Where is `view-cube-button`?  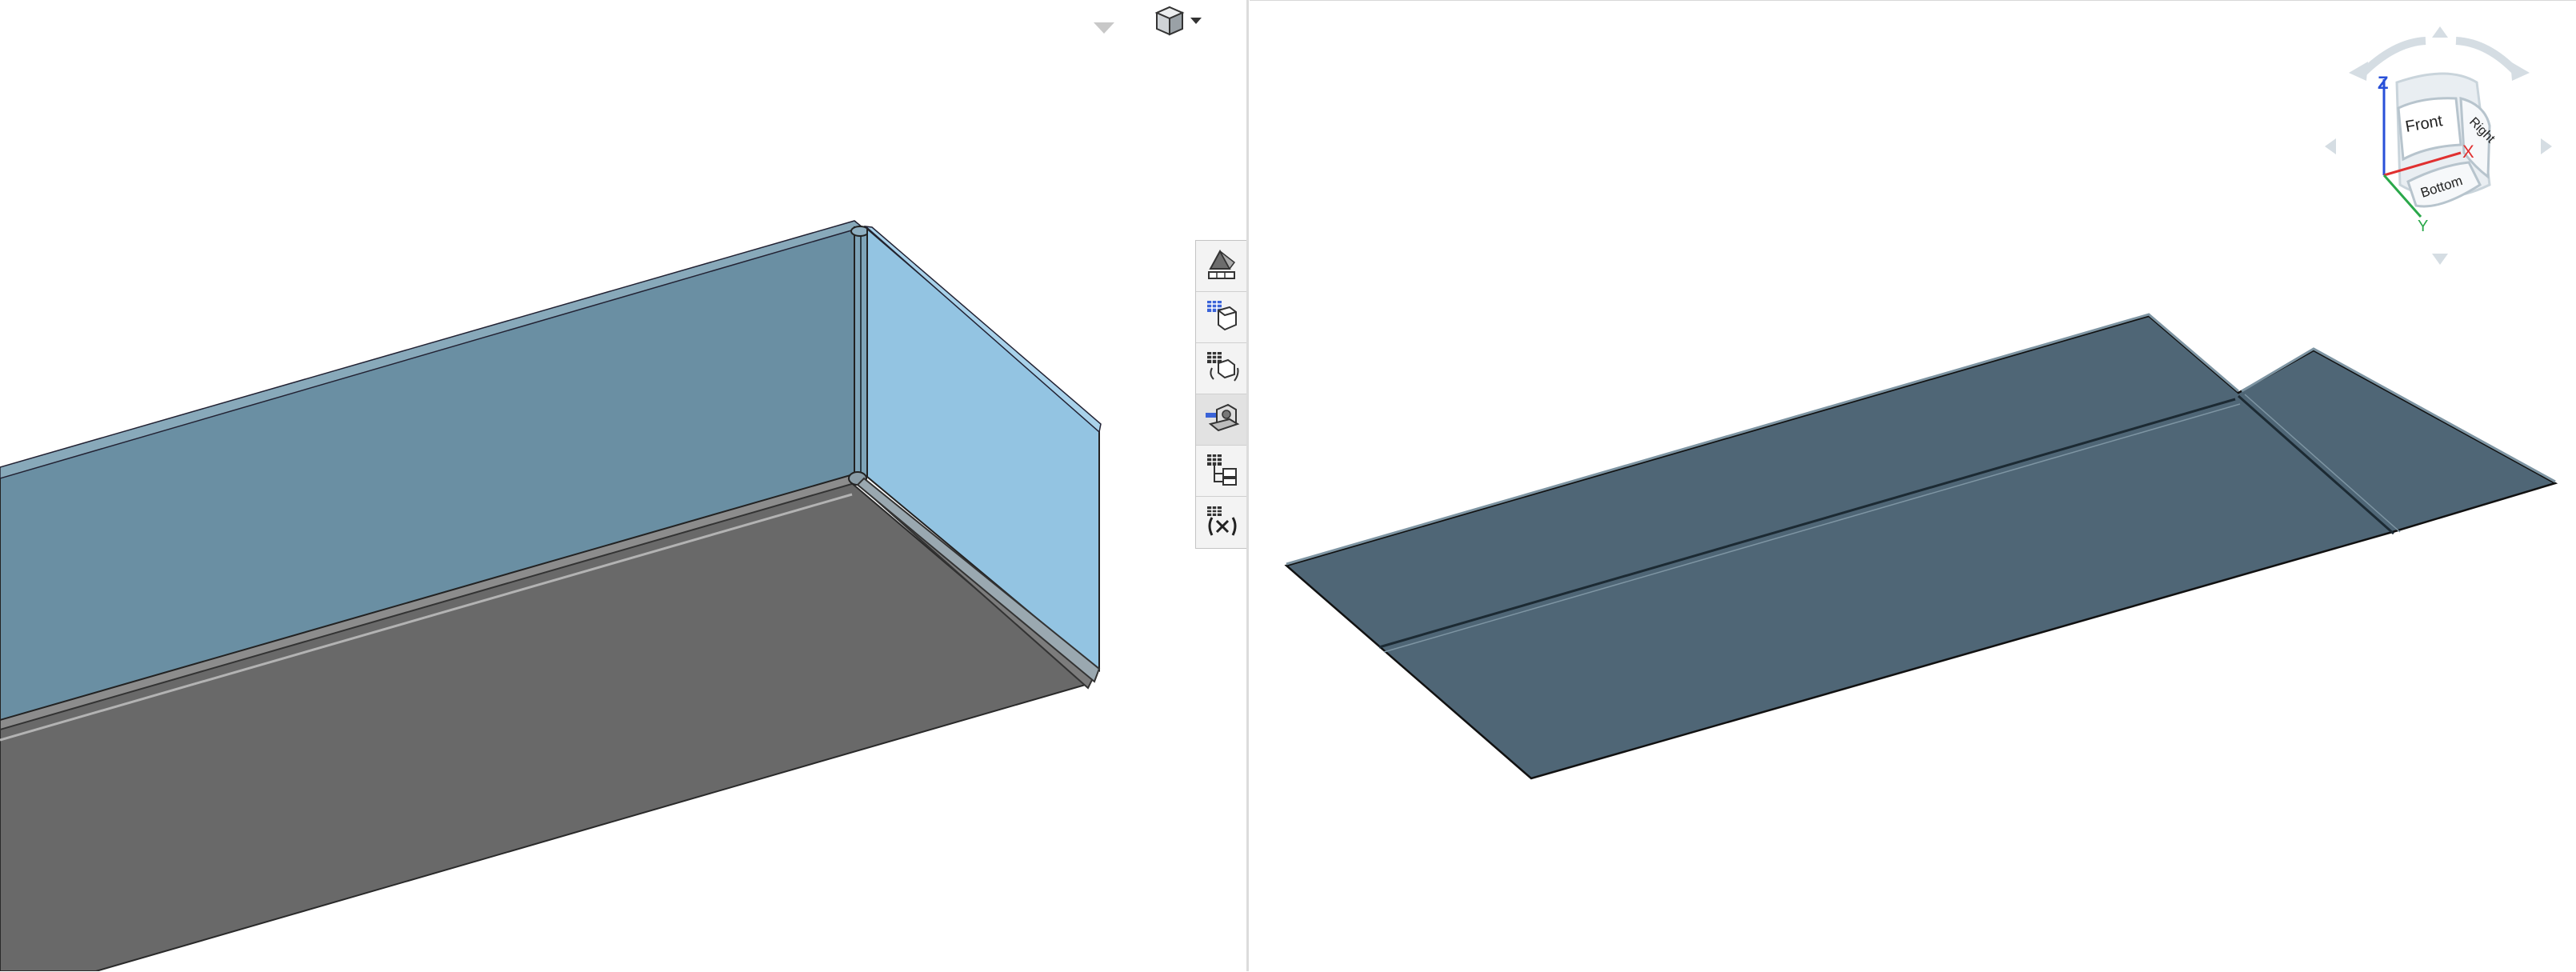 view-cube-button is located at coordinates (1182, 22).